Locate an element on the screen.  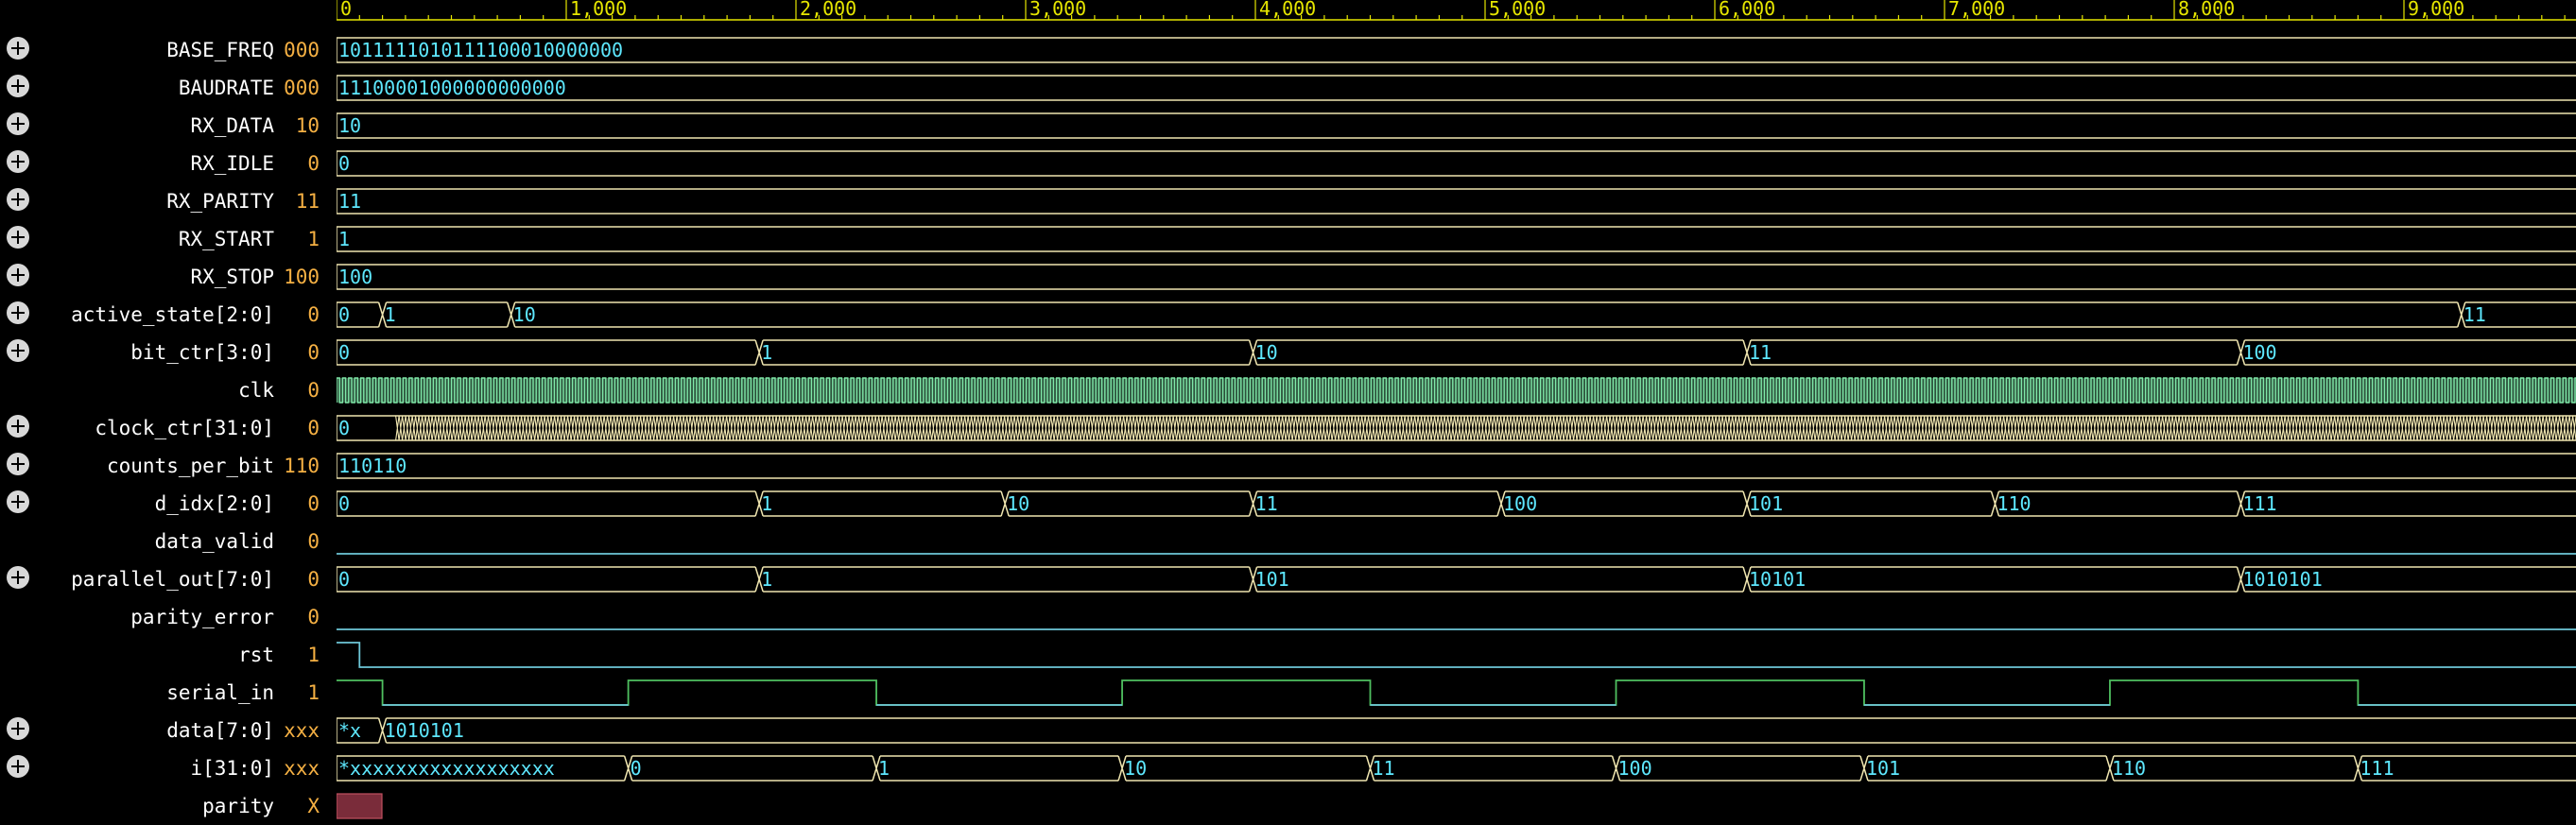
bus-value-label: 1010101 is located at coordinates (2282, 579).